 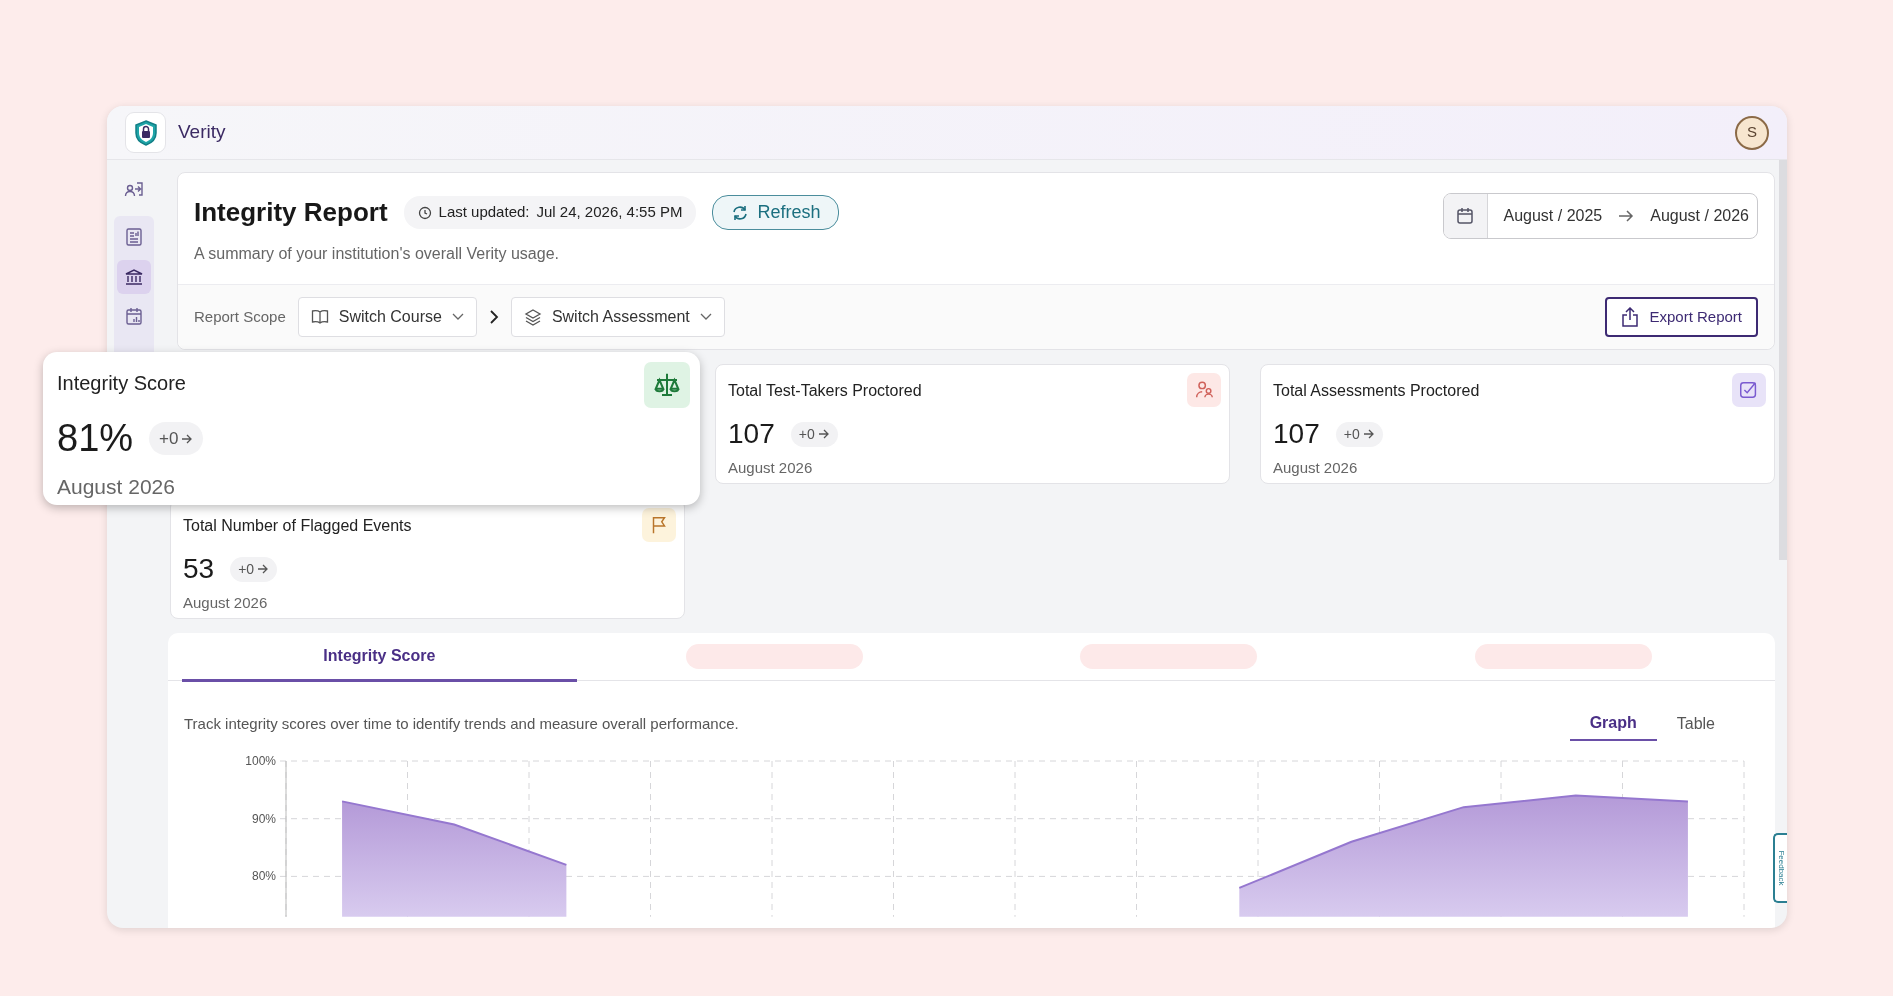 I want to click on date-range-picker: August / 2025 August / 2026, so click(x=1600, y=216).